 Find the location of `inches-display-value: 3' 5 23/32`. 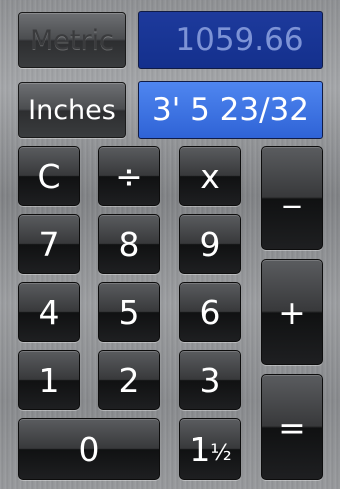

inches-display-value: 3' 5 23/32 is located at coordinates (230, 110).